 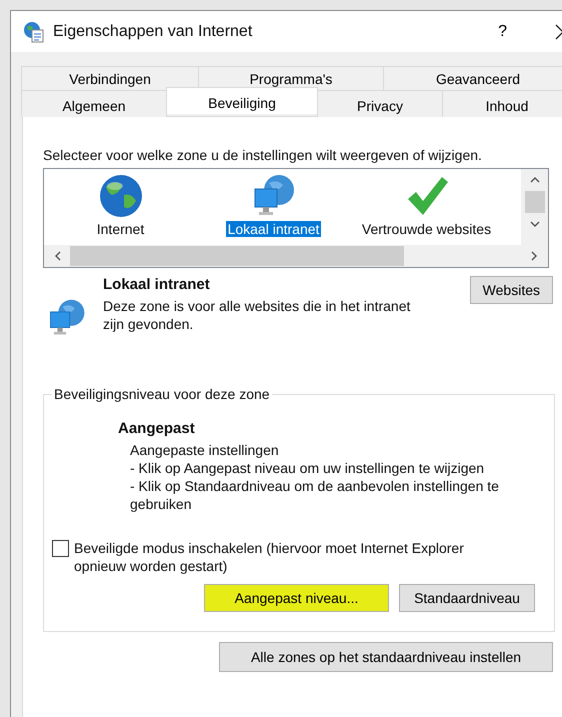 What do you see at coordinates (534, 180) in the screenshot?
I see `scroll-up-icon` at bounding box center [534, 180].